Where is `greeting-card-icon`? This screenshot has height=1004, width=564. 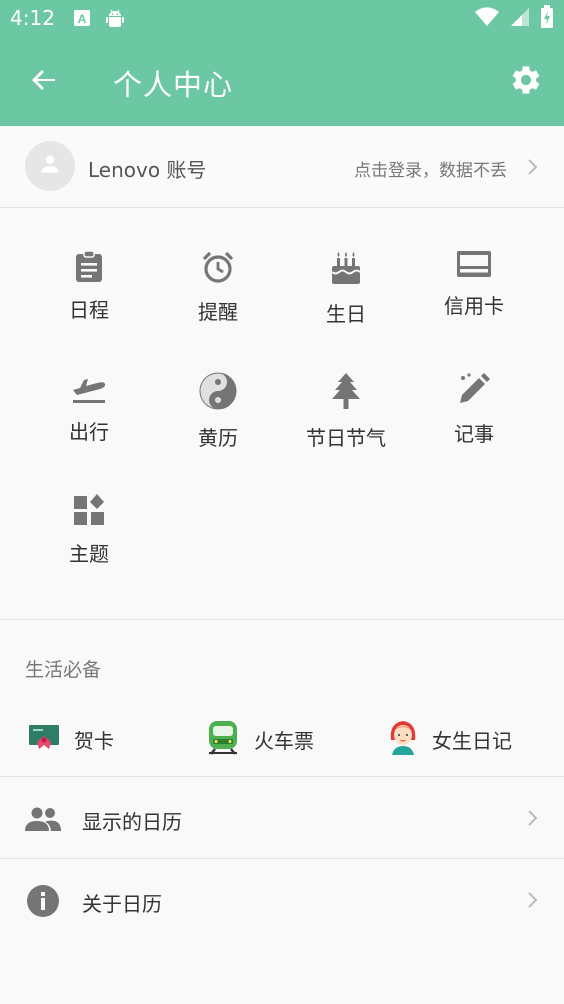
greeting-card-icon is located at coordinates (44, 739).